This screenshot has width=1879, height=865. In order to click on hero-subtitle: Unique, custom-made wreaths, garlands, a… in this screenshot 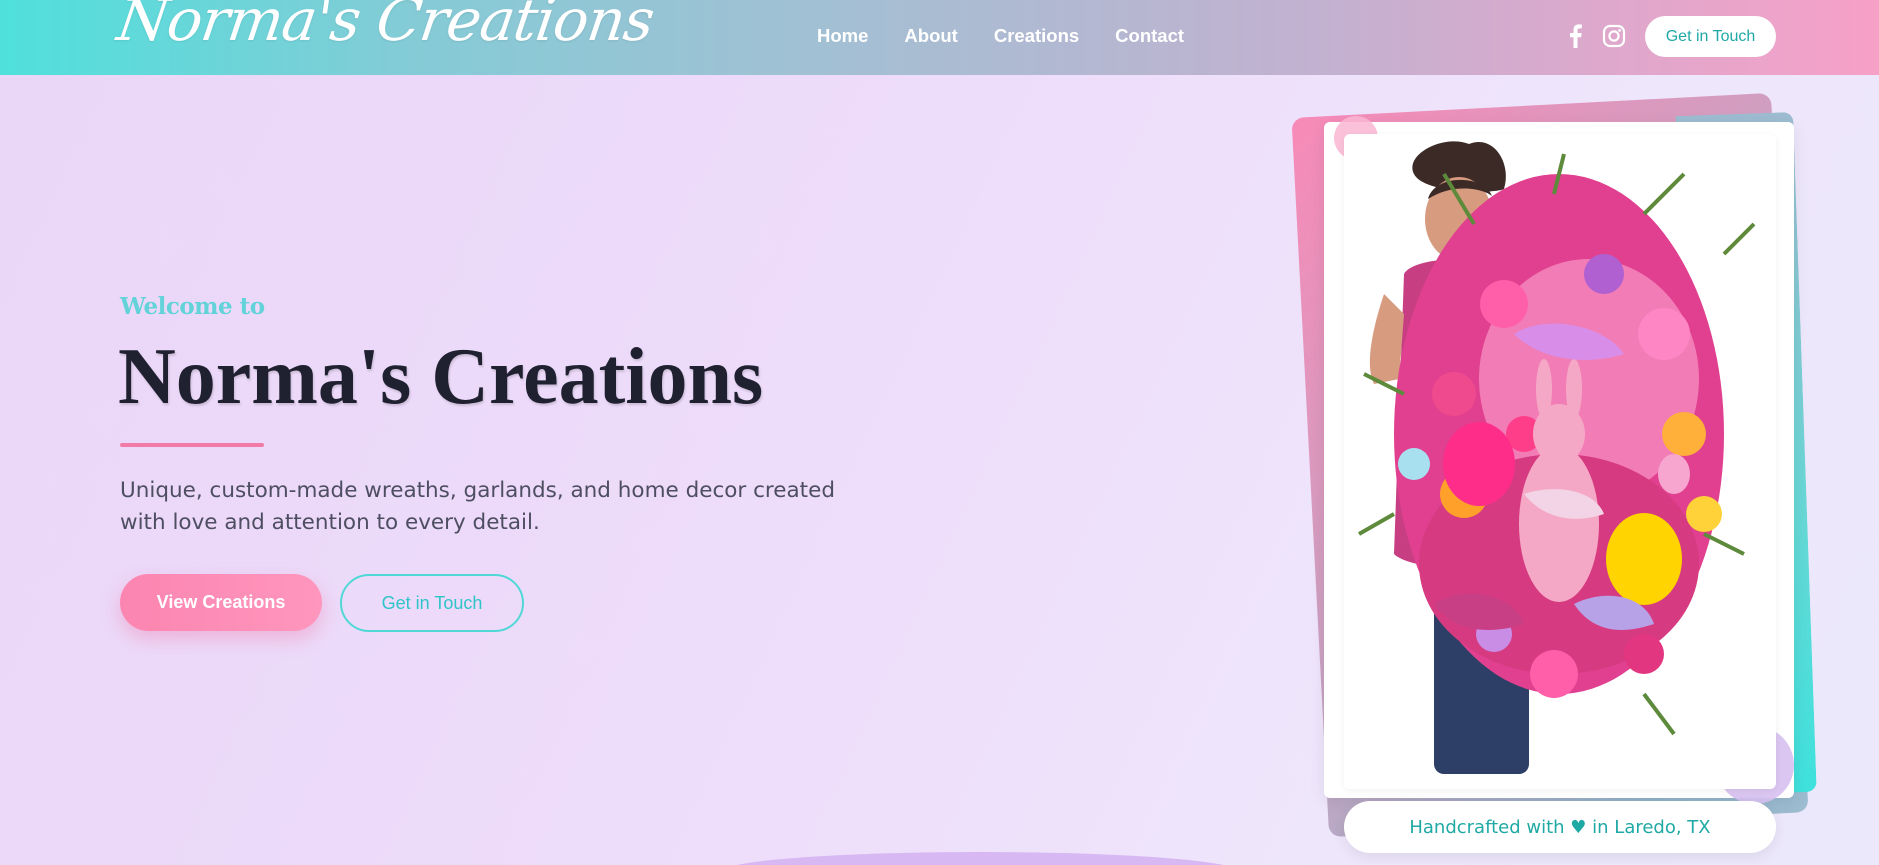, I will do `click(477, 506)`.